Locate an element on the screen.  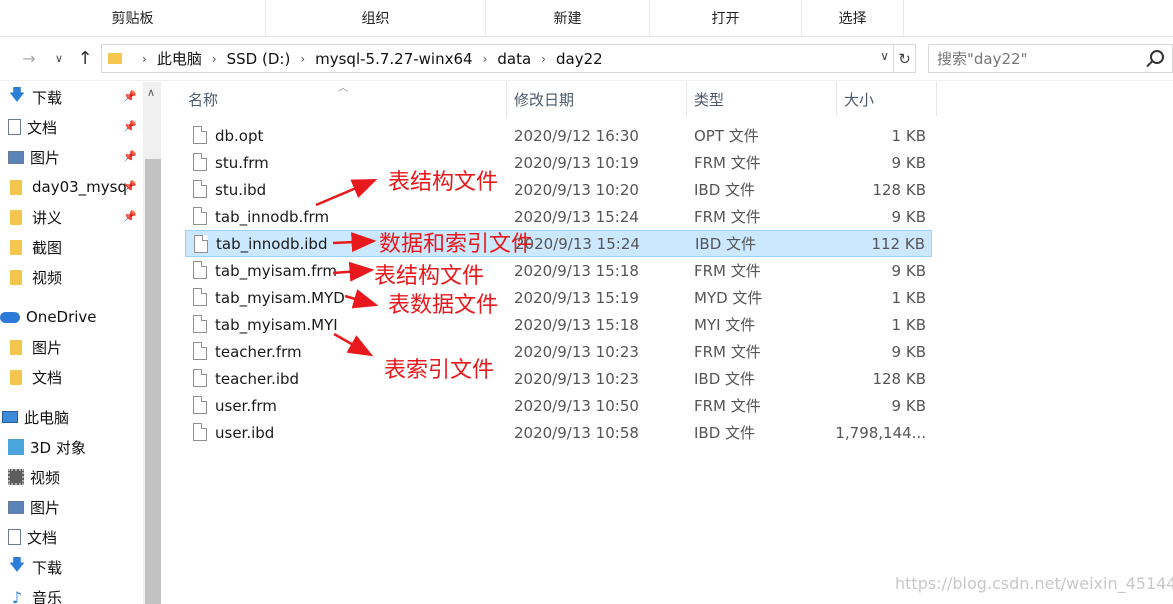
sidebar-item-onedrive-documents: 文档 is located at coordinates (71, 377).